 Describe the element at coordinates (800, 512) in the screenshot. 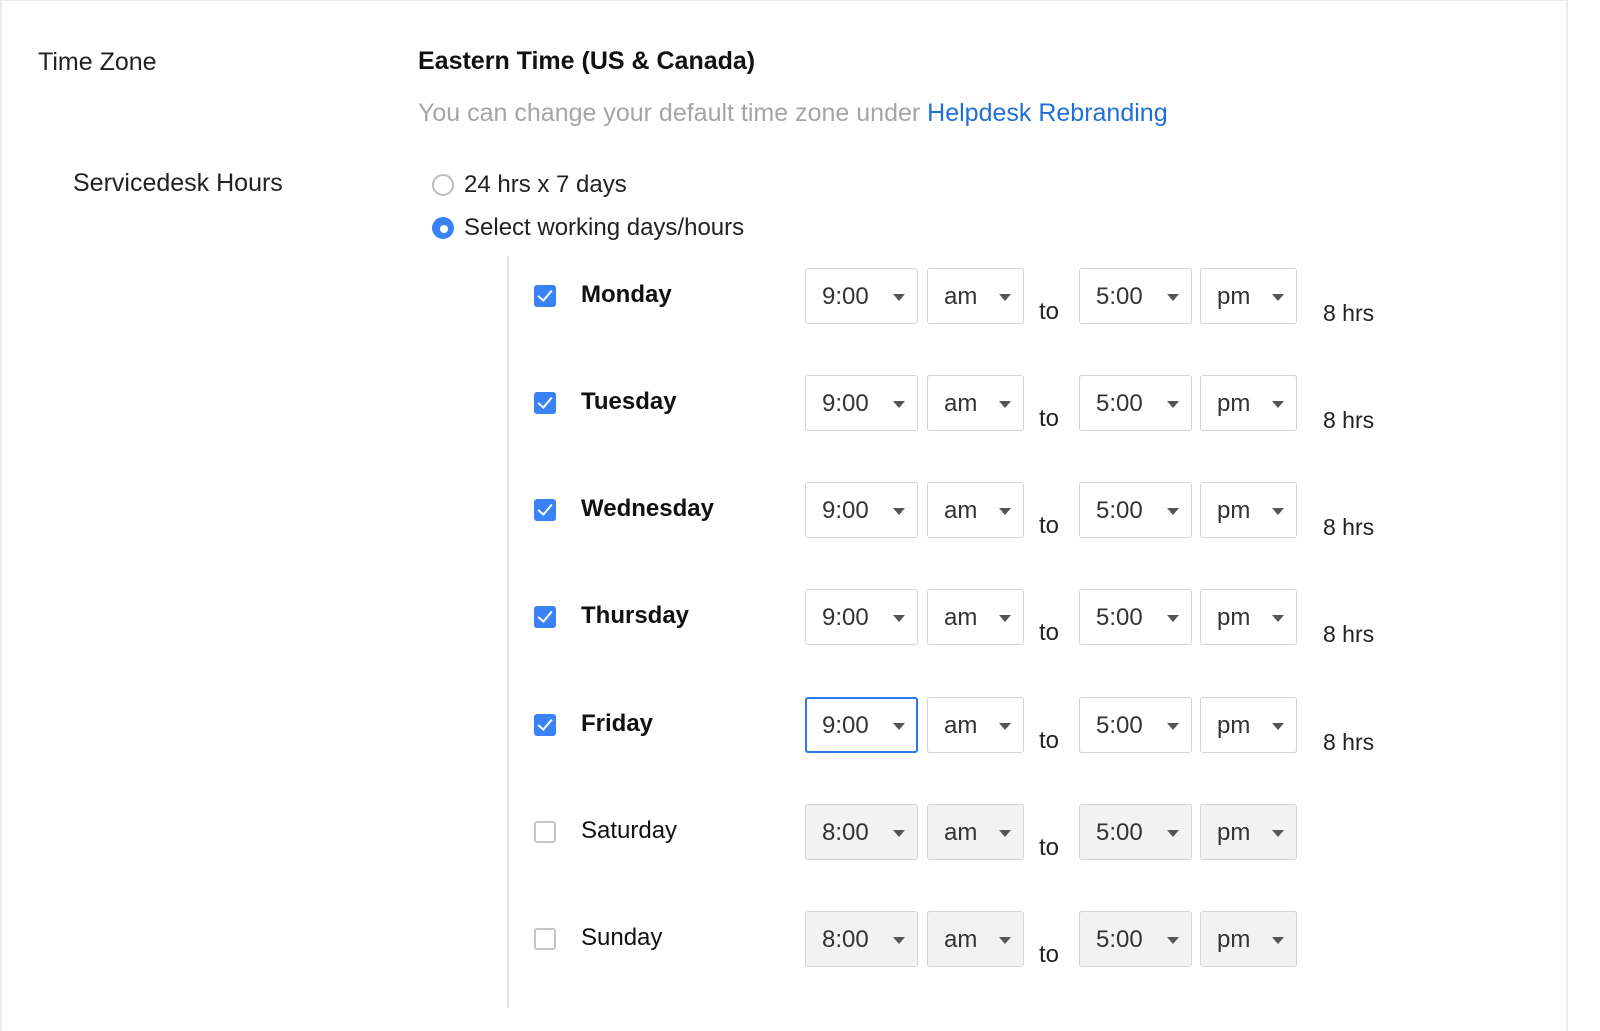

I see `day-row-wednesday: Wednesday 9:00 am 5:00 pm to 8 hrs` at that location.